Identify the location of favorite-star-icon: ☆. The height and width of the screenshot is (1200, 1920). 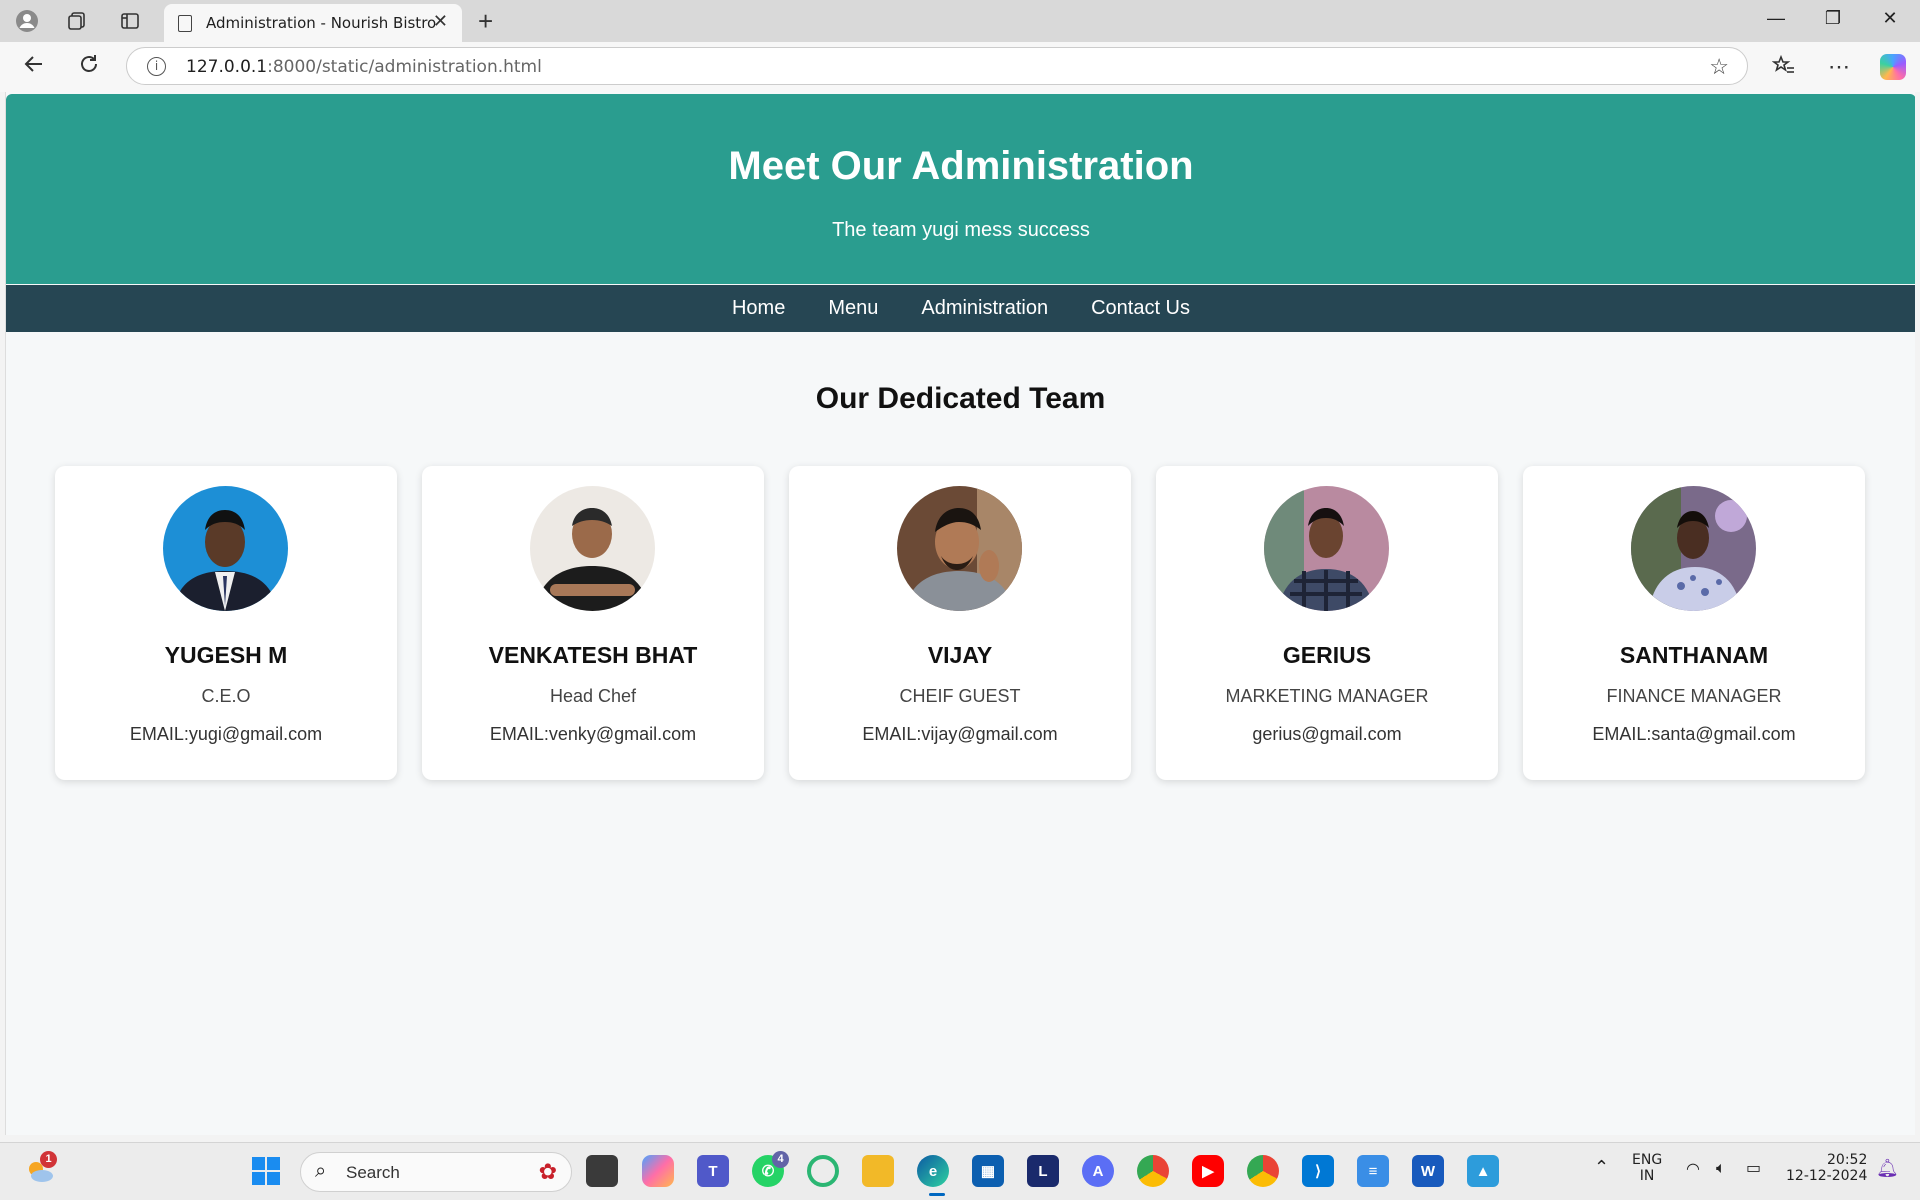
(1719, 67).